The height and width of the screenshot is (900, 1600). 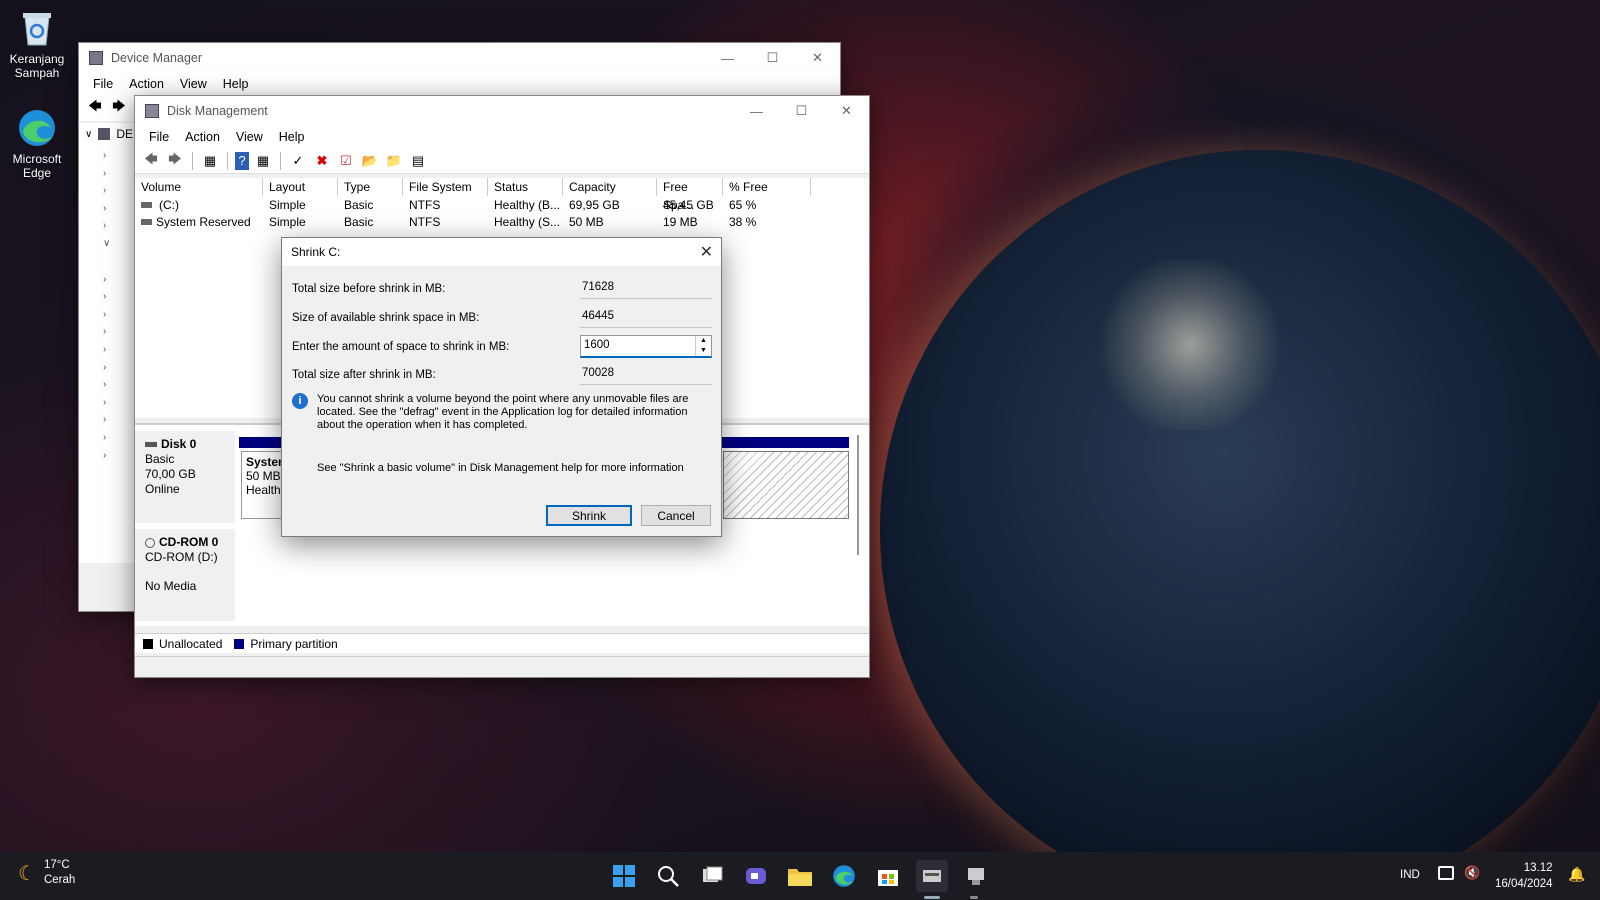 I want to click on shrink-amount-stepper: 1600 ▲ ▼, so click(x=646, y=346).